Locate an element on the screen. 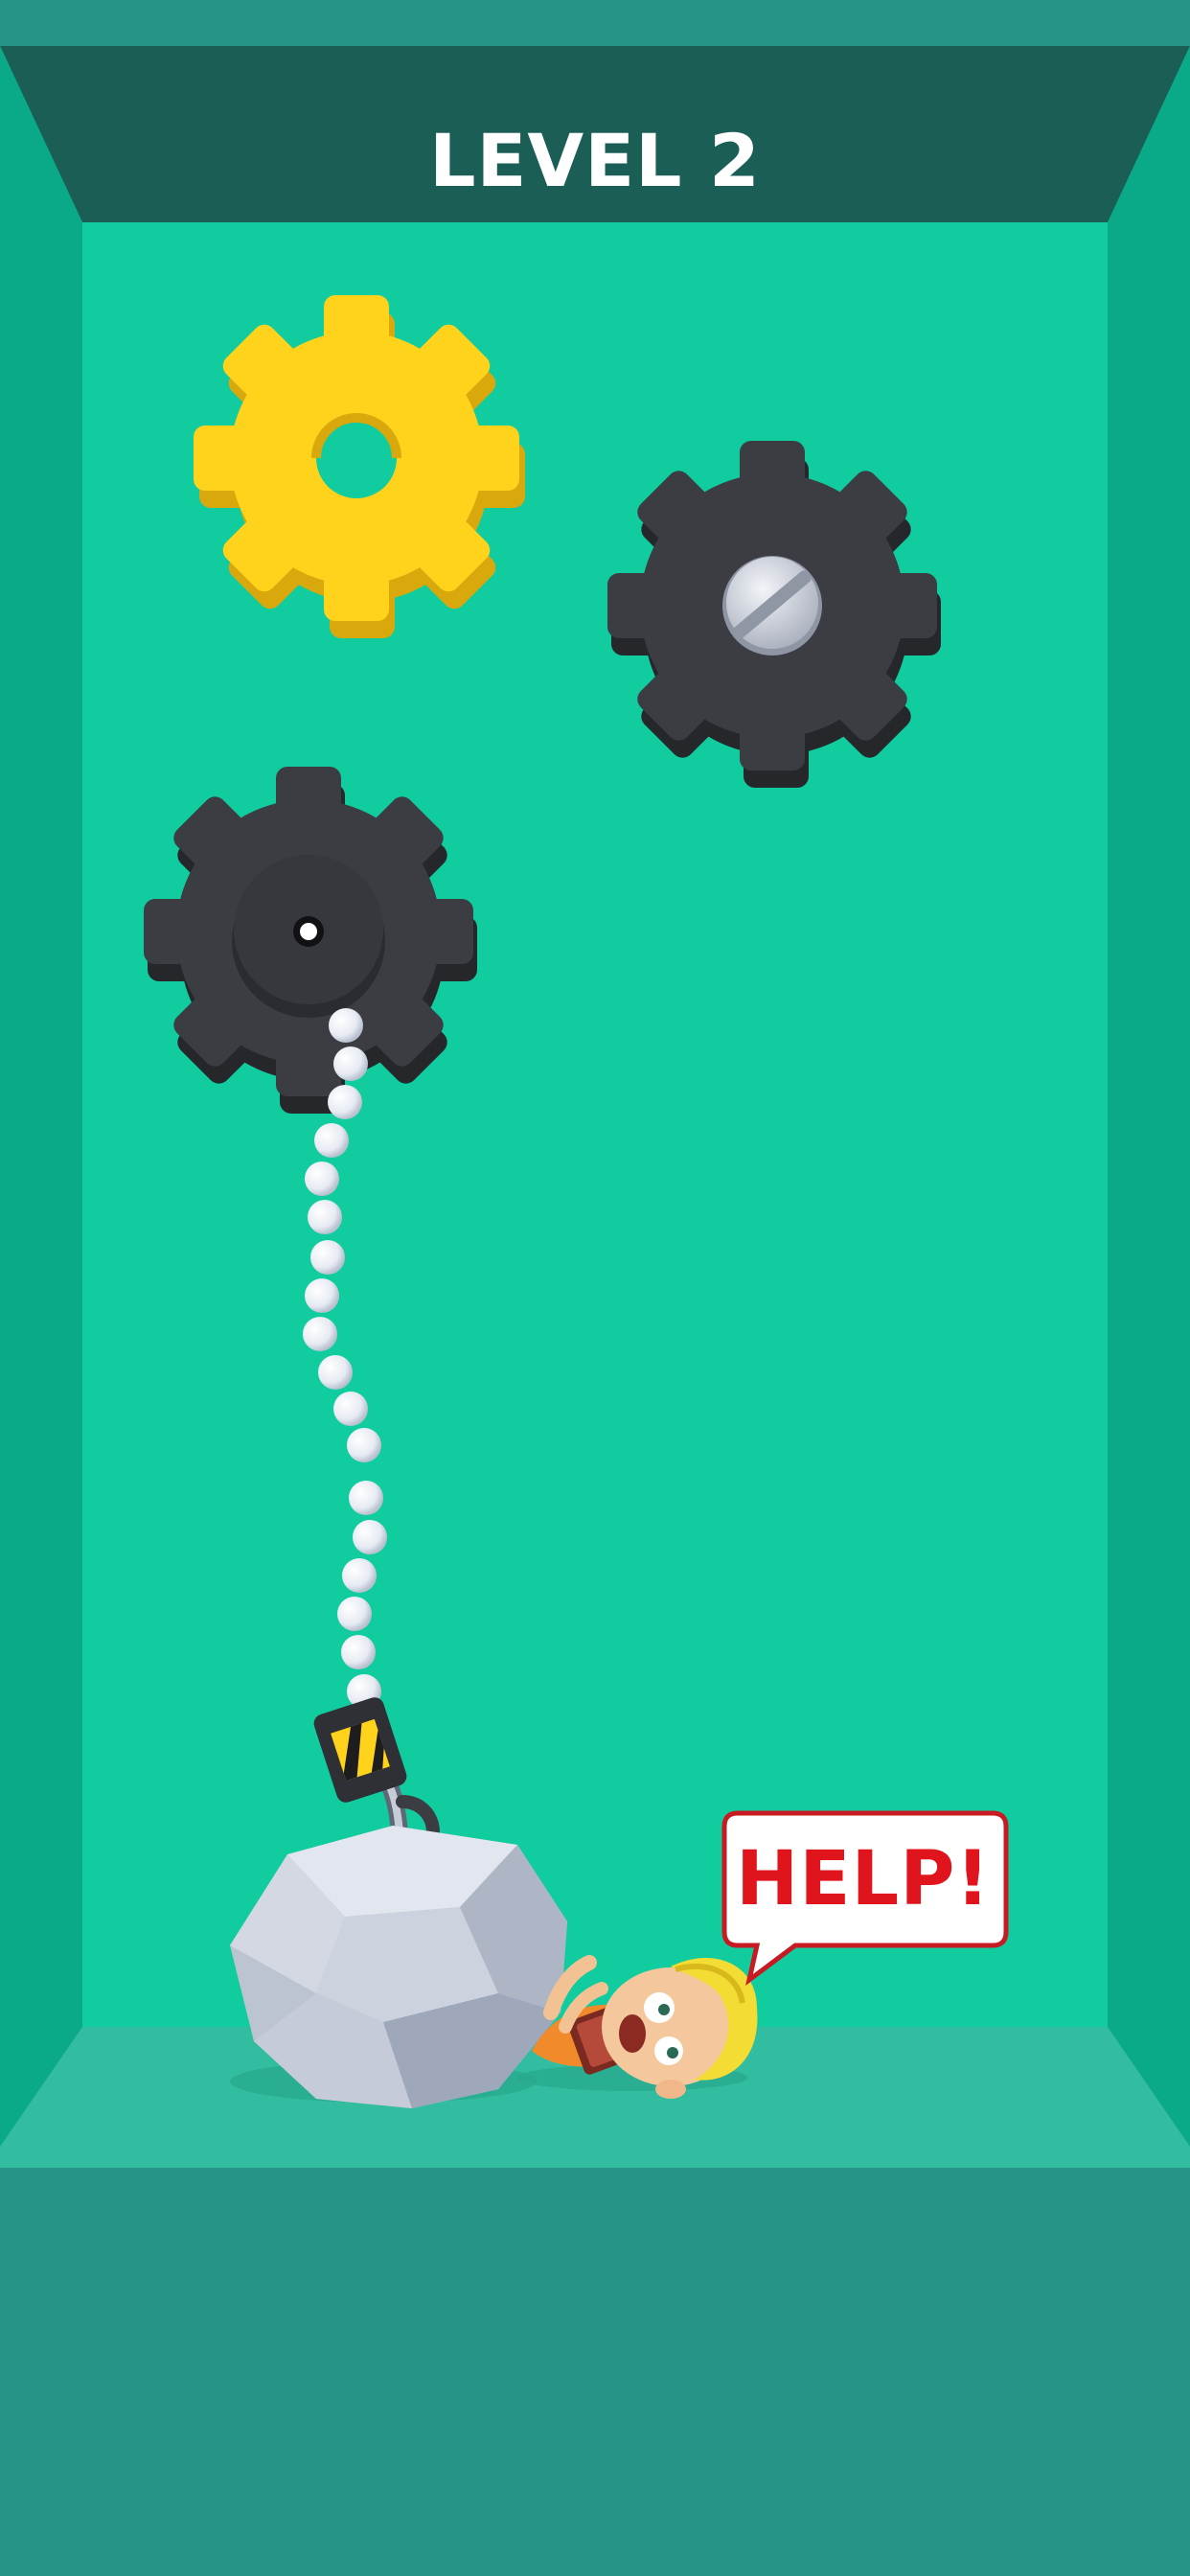 The image size is (1190, 2576). top-strip is located at coordinates (595, 23).